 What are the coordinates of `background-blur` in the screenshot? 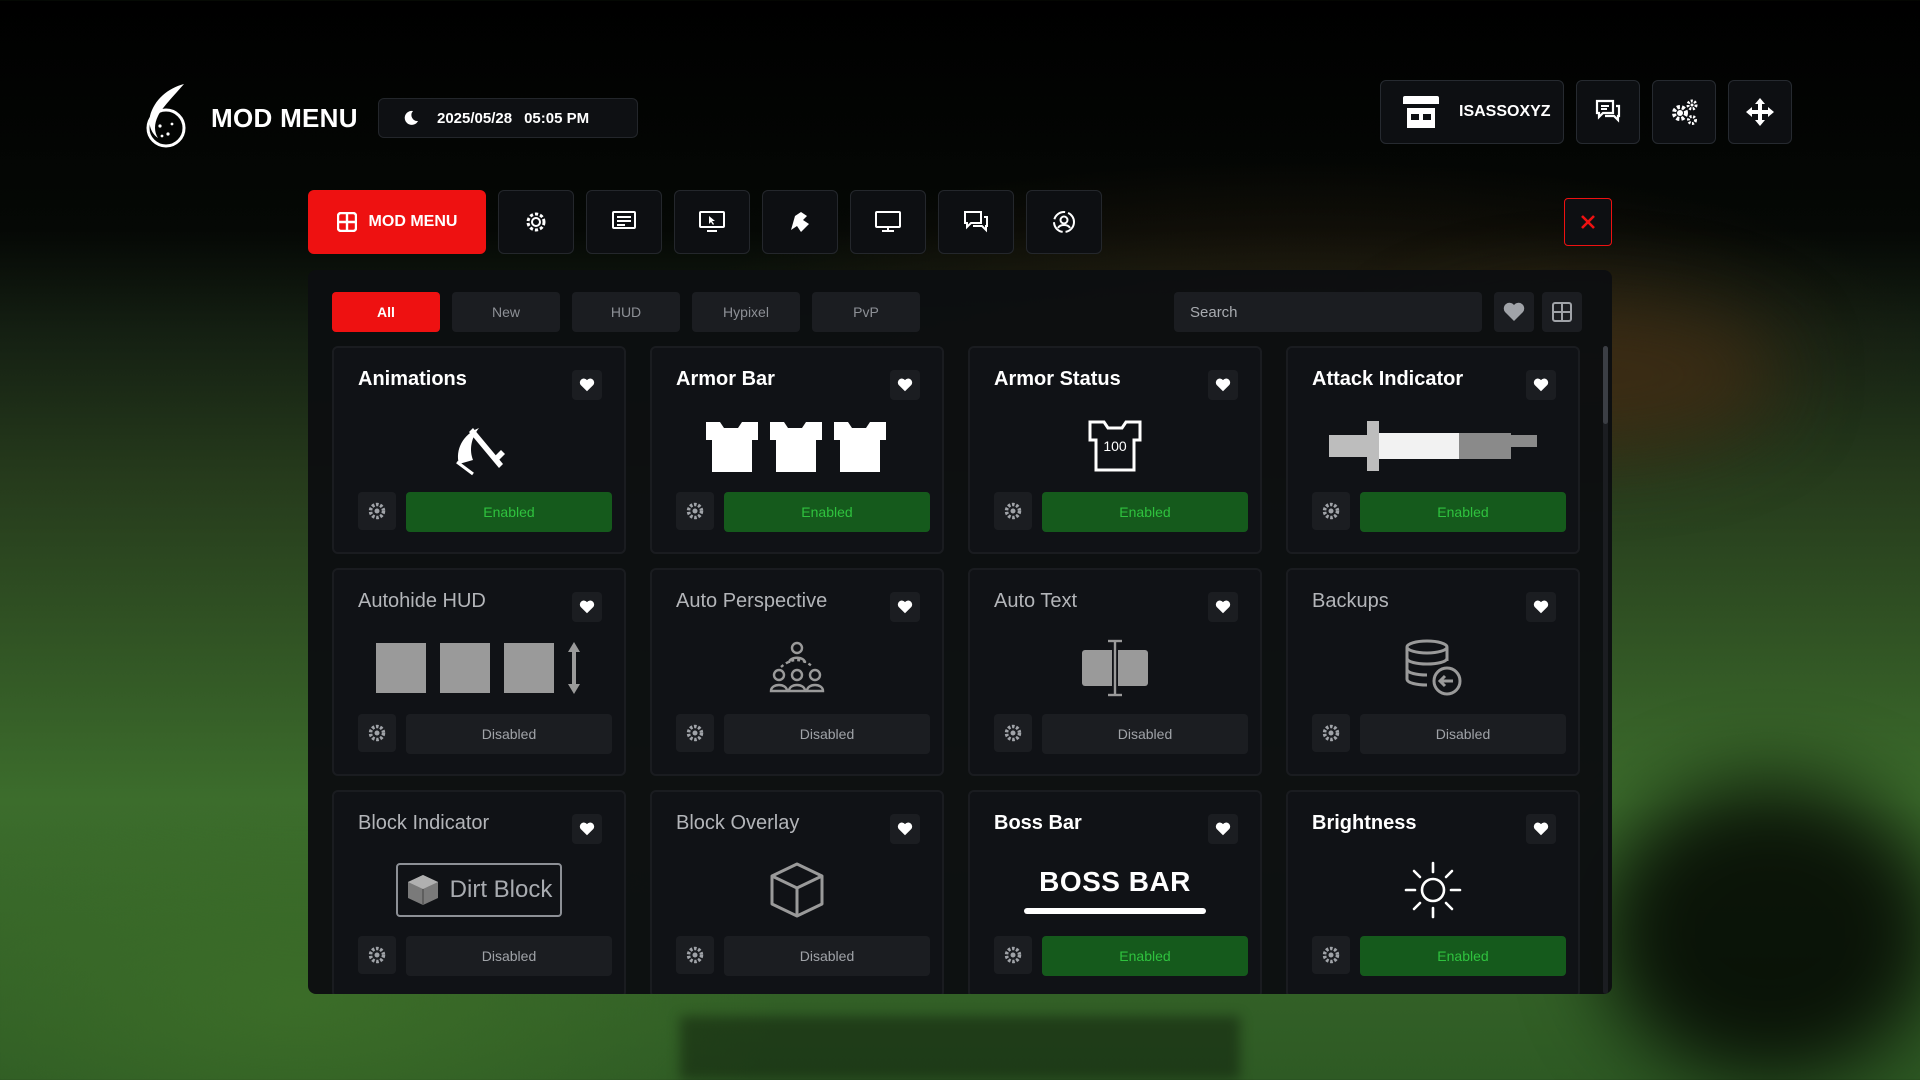 It's located at (1760, 930).